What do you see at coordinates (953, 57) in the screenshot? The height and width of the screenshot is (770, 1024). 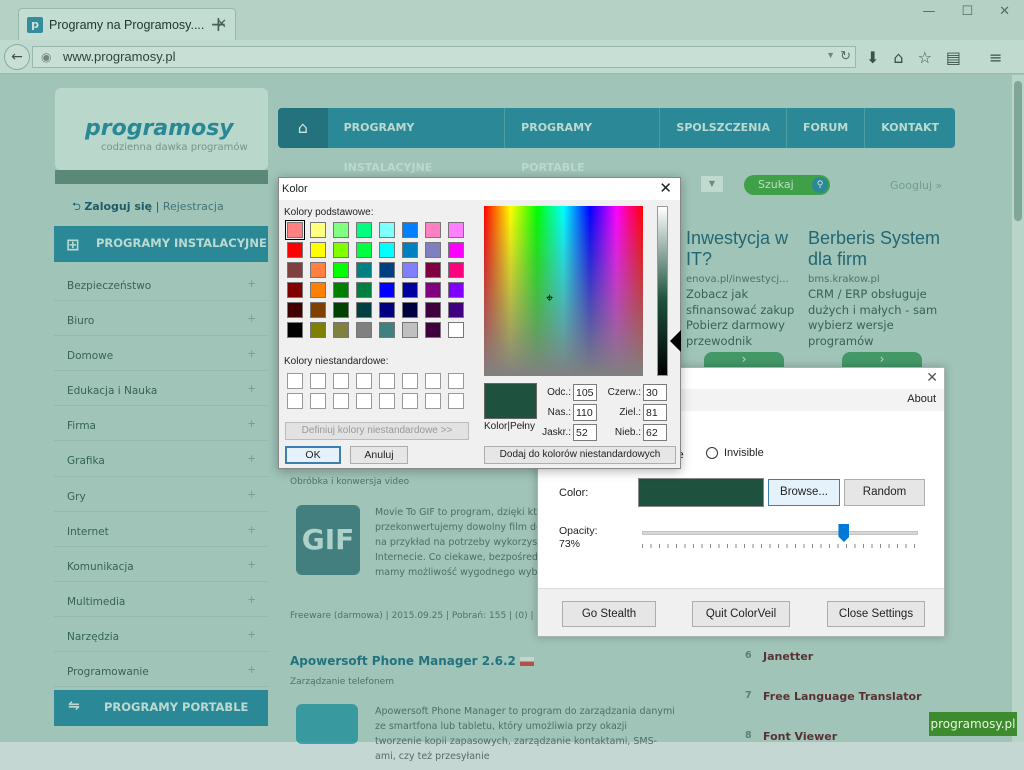 I see `bookmarks-icon: ▤` at bounding box center [953, 57].